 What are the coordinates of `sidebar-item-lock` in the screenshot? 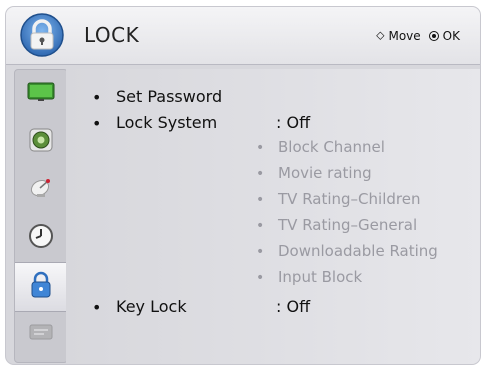 It's located at (41, 287).